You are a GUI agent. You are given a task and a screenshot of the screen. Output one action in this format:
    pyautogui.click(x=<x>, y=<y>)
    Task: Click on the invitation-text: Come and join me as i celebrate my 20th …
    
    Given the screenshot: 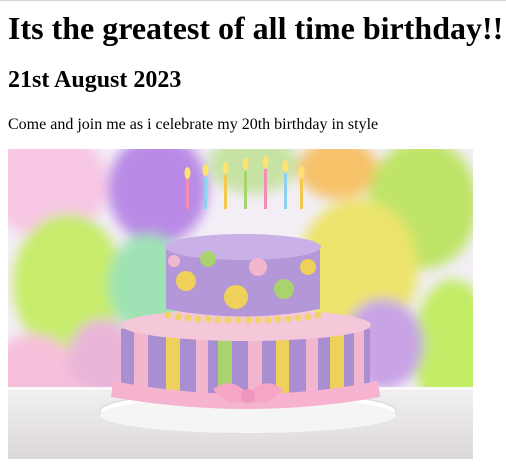 What is the action you would take?
    pyautogui.click(x=193, y=124)
    